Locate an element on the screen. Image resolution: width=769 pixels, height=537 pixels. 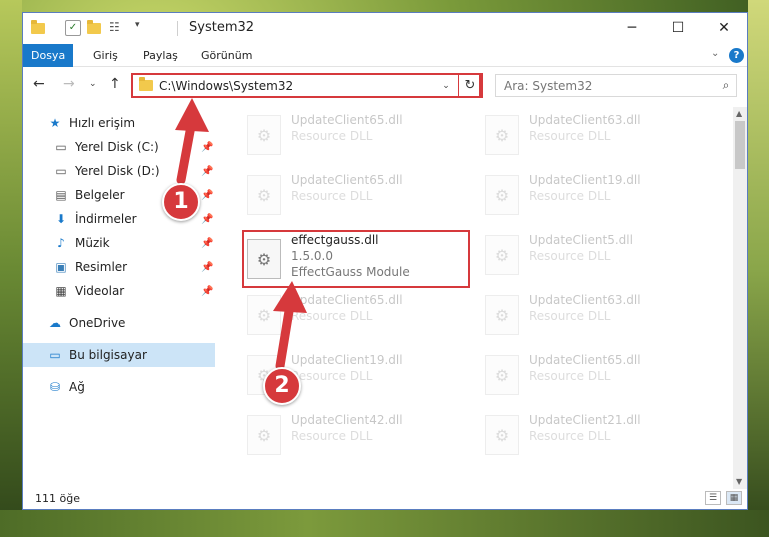
tutorial-arrows is located at coordinates (241, 234).